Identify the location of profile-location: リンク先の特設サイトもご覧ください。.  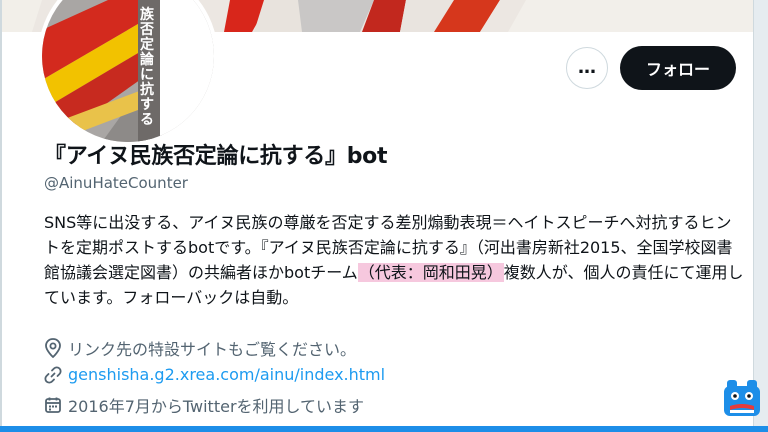
(200, 348).